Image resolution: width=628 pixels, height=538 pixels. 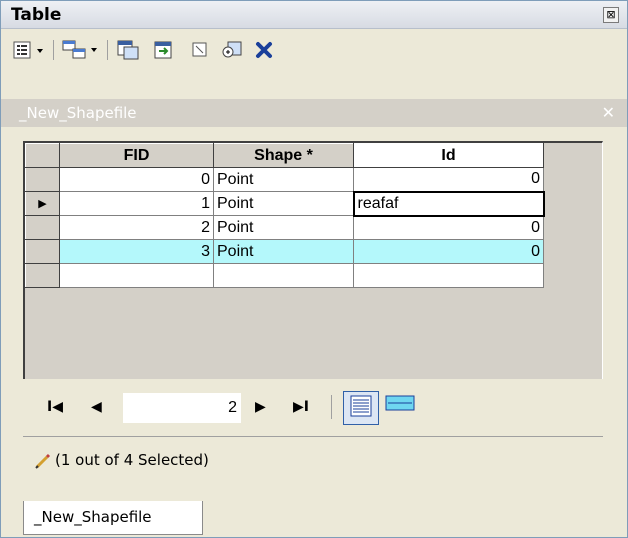 I want to click on tab-new-shapefile: _New_Shapefile, so click(x=113, y=518).